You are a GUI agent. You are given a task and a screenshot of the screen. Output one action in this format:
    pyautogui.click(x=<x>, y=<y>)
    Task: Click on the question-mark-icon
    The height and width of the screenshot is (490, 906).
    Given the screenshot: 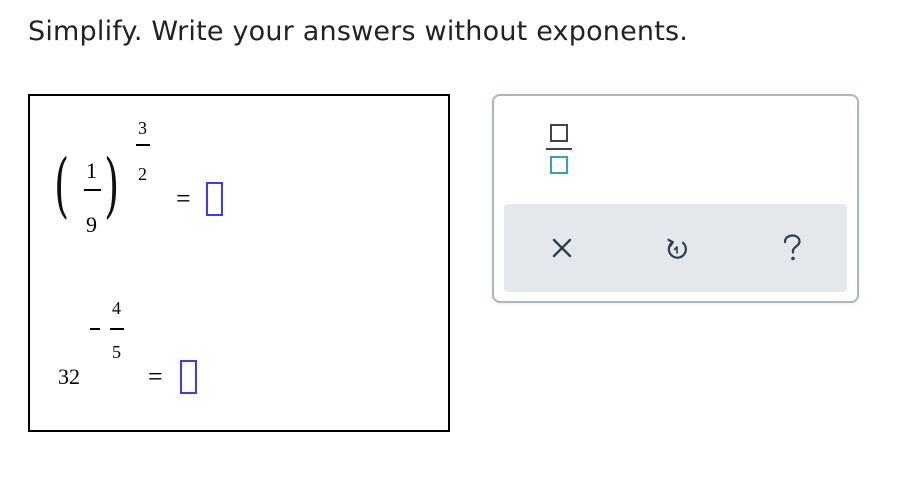 What is the action you would take?
    pyautogui.click(x=792, y=247)
    